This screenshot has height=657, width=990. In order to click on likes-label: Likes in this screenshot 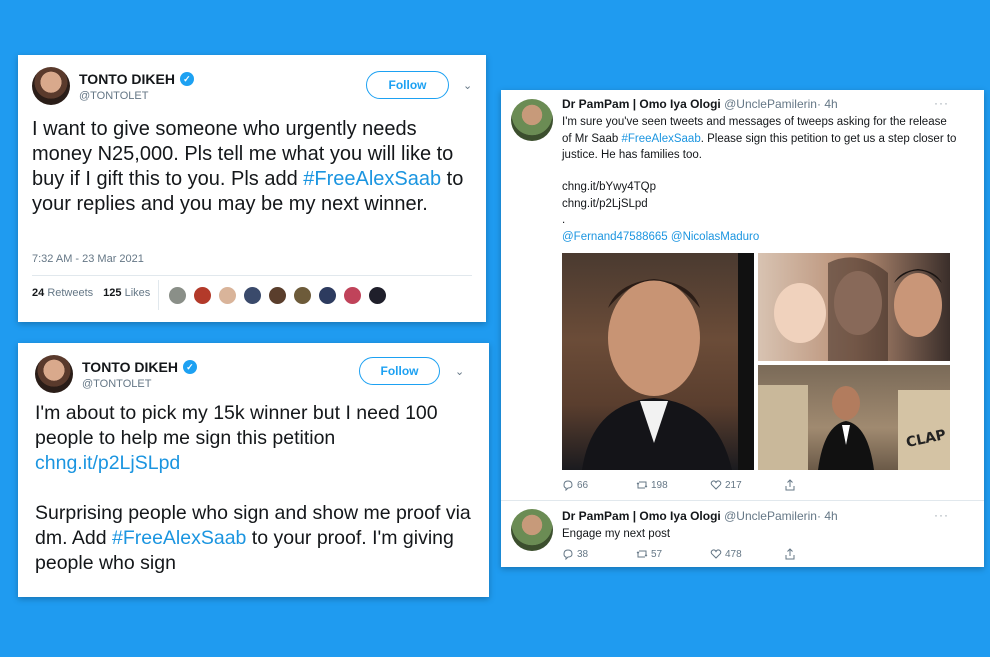, I will do `click(137, 293)`.